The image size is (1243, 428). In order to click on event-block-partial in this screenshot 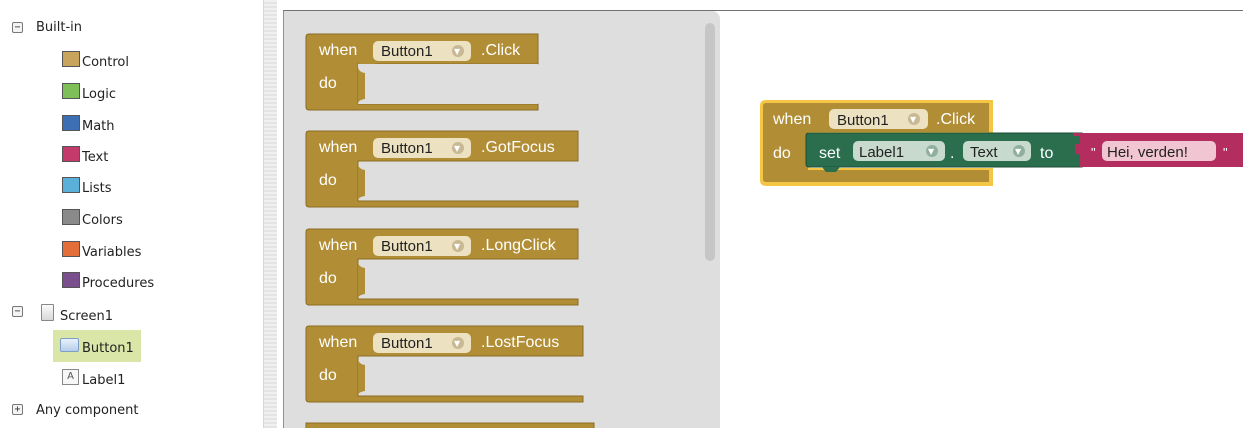, I will do `click(450, 425)`.